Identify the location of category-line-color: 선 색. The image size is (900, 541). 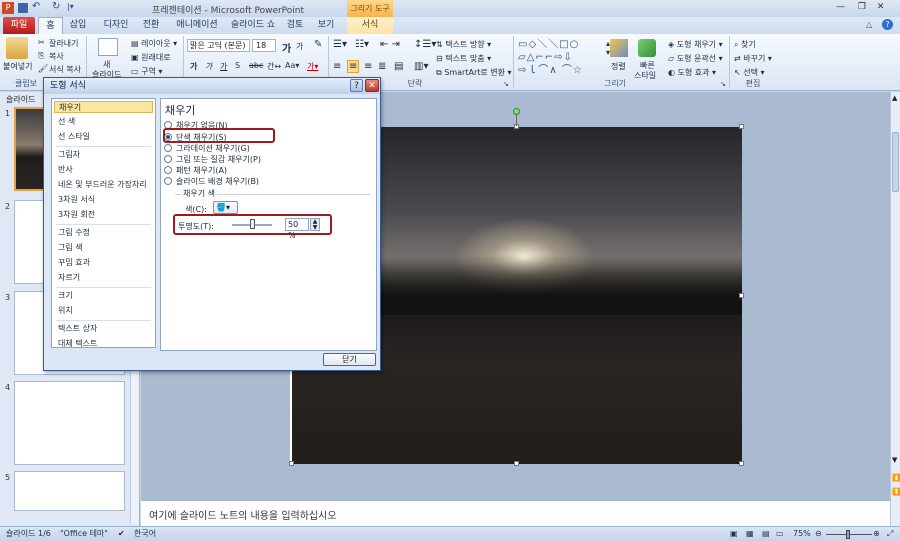
(103, 122).